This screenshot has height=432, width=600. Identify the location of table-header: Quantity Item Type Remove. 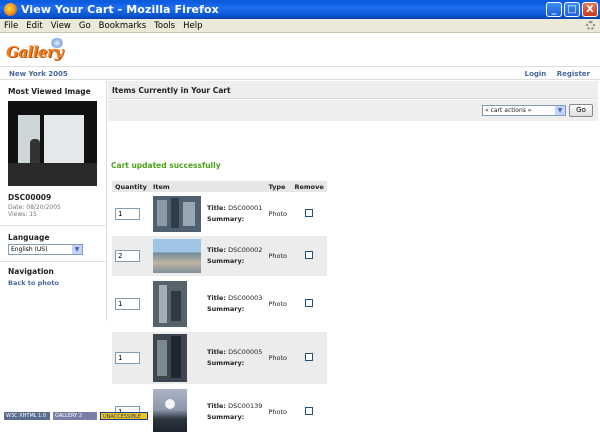
(219, 186).